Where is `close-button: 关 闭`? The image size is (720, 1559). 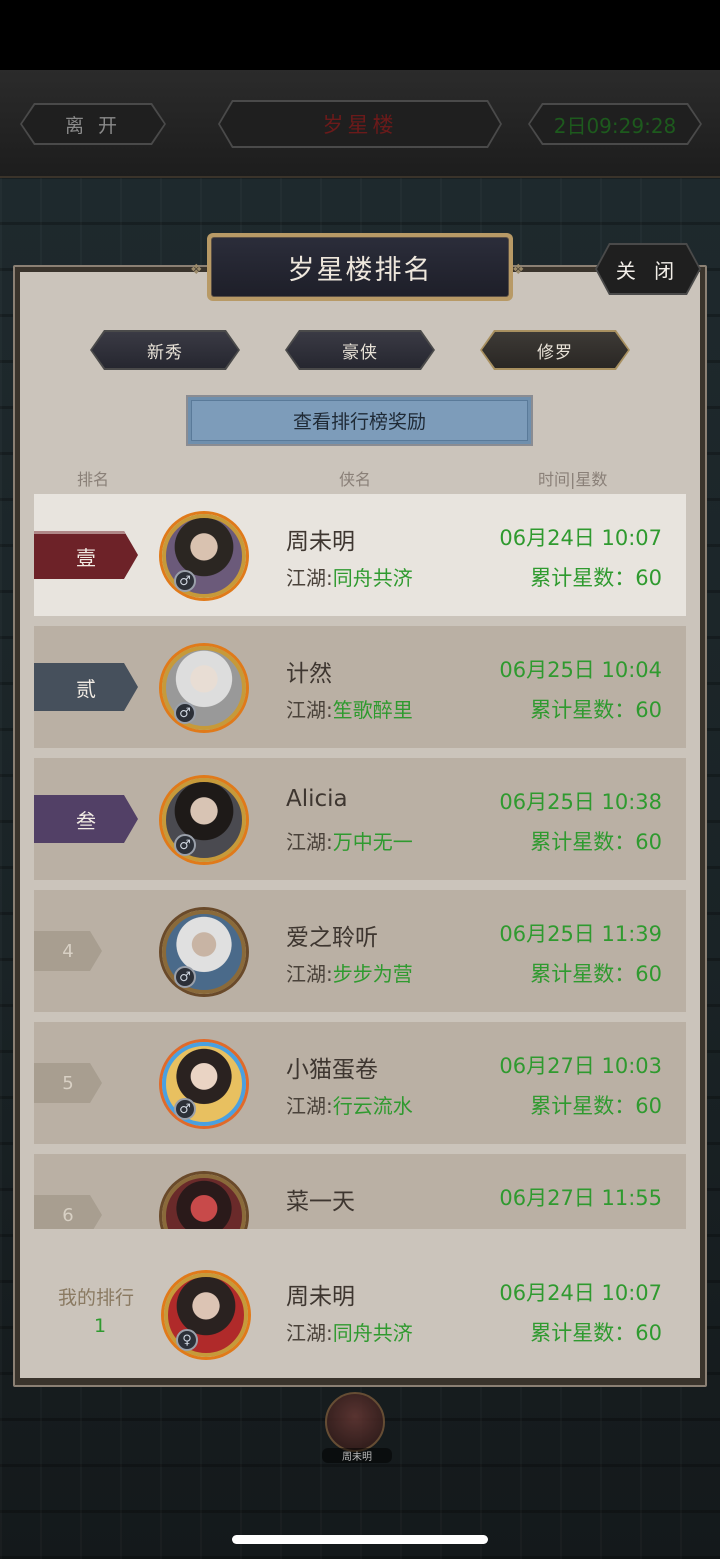 close-button: 关 闭 is located at coordinates (648, 269).